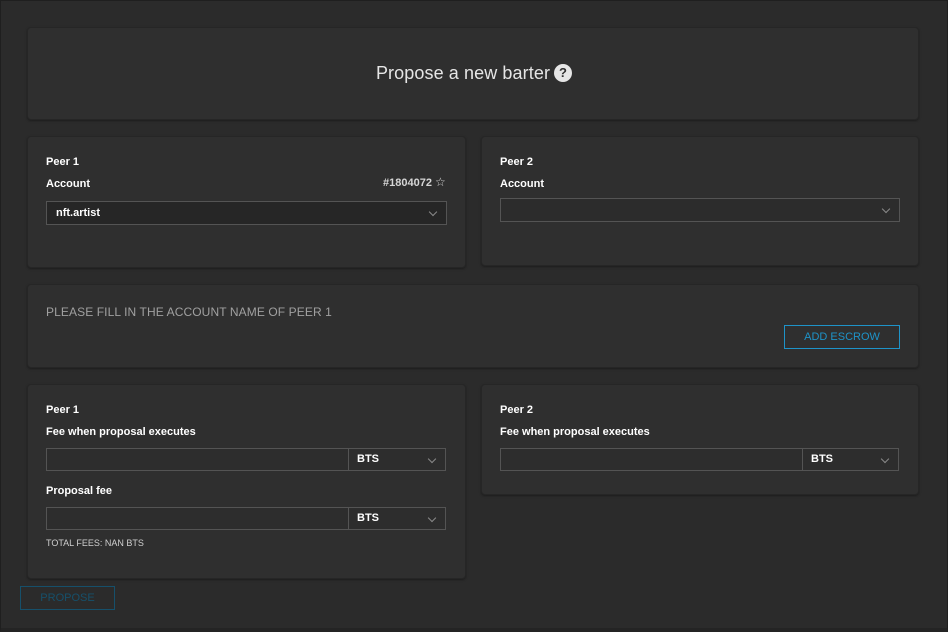 This screenshot has height=632, width=948. Describe the element at coordinates (651, 459) in the screenshot. I see `peer2-fee-input` at that location.